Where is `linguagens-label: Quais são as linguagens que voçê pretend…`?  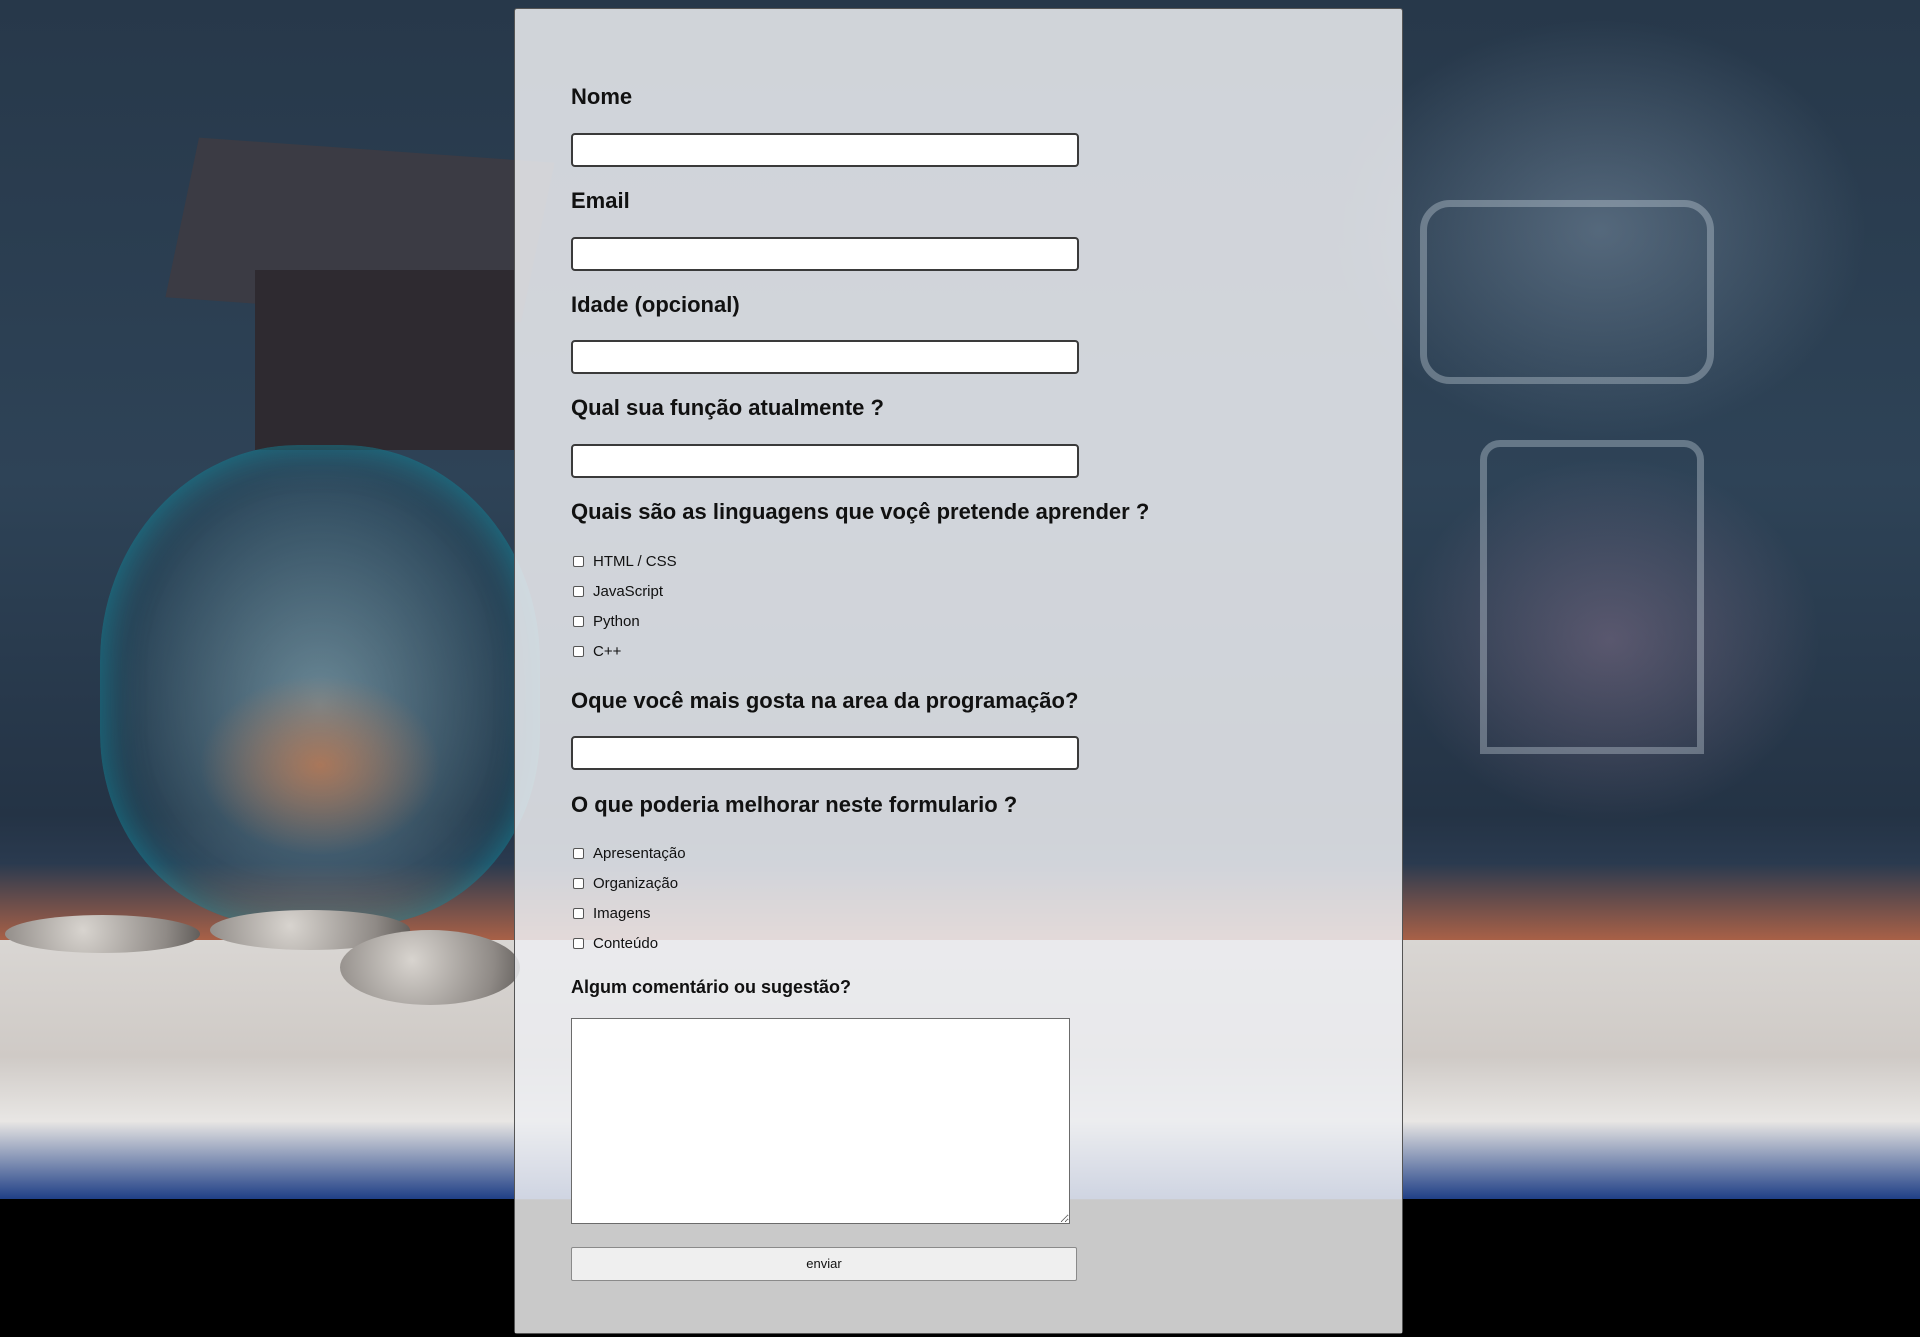
linguagens-label: Quais são as linguagens que voçê pretend… is located at coordinates (860, 511).